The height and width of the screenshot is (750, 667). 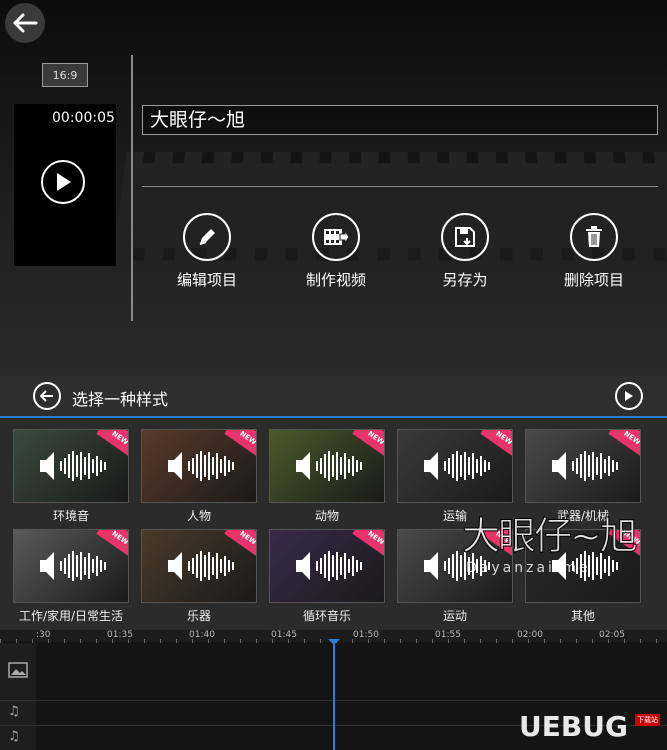 What do you see at coordinates (582, 616) in the screenshot?
I see `style-label: 其他` at bounding box center [582, 616].